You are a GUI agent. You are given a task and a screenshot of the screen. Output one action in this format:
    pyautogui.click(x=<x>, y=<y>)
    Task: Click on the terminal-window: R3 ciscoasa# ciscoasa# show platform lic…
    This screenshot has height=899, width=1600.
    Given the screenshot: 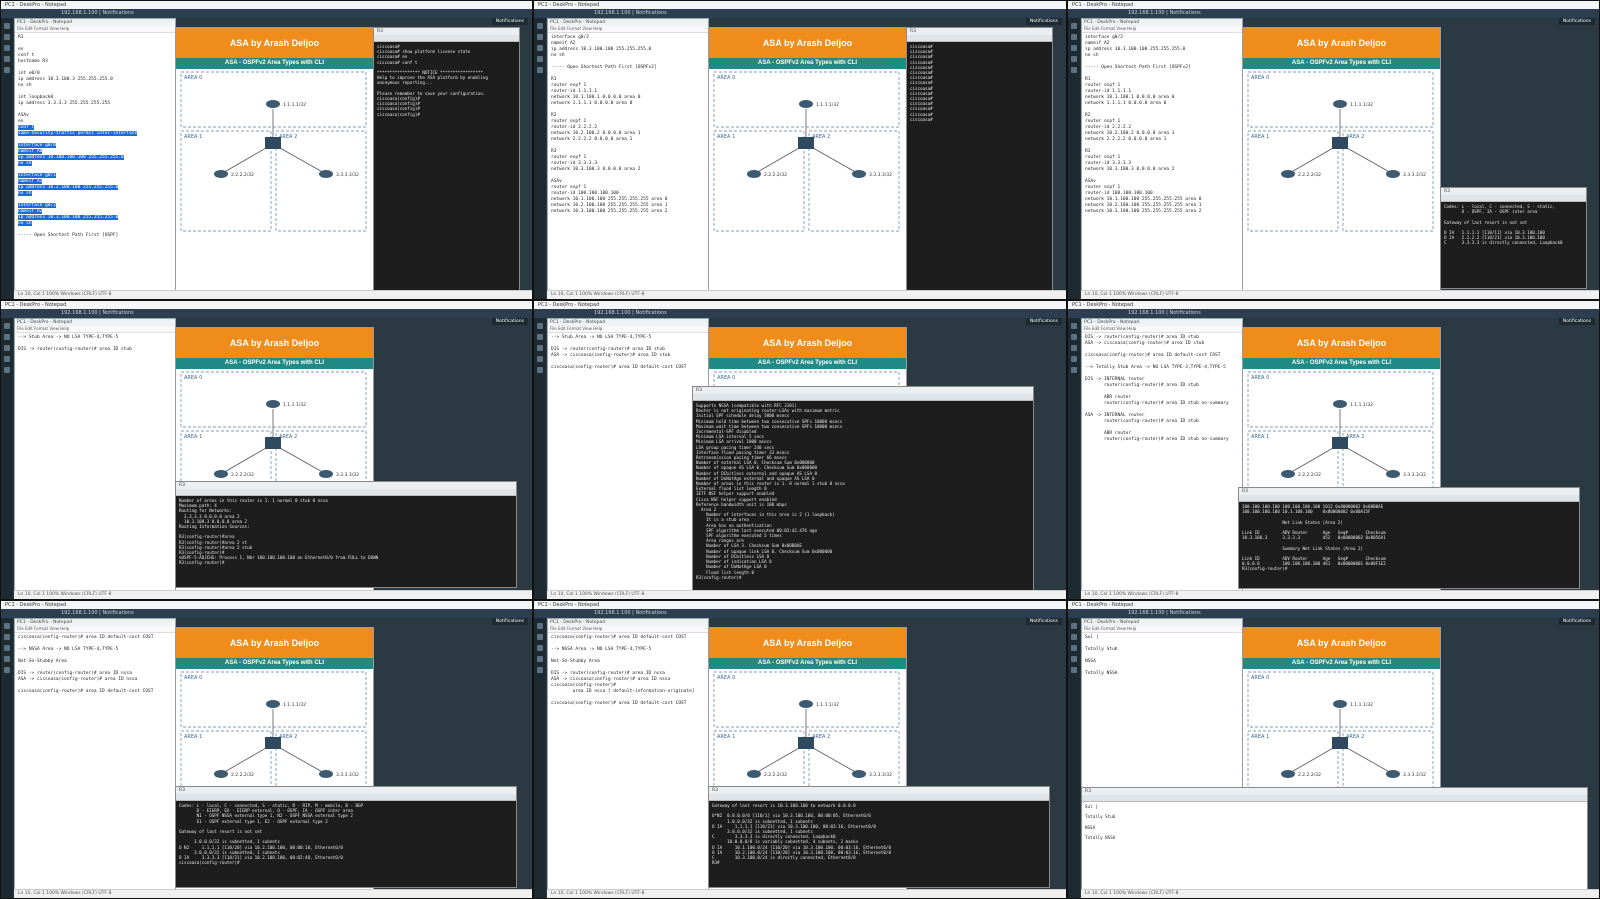 What is the action you would take?
    pyautogui.click(x=446, y=159)
    